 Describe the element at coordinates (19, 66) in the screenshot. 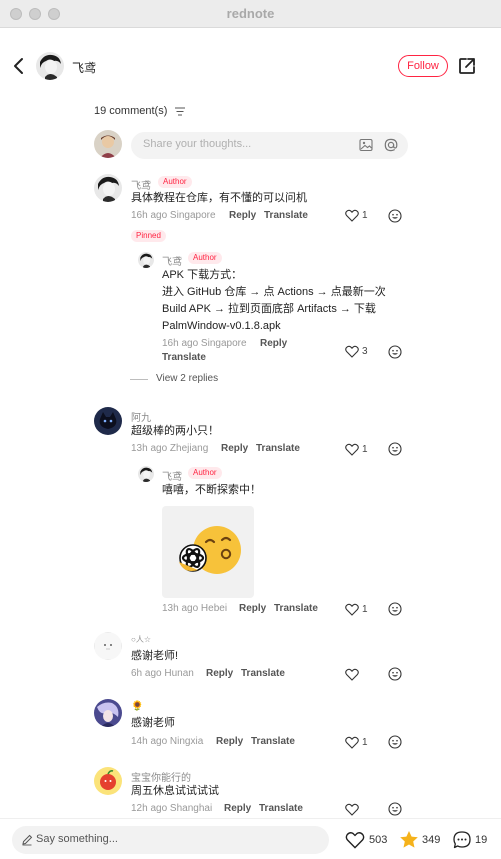

I see `back-arrow-icon` at that location.